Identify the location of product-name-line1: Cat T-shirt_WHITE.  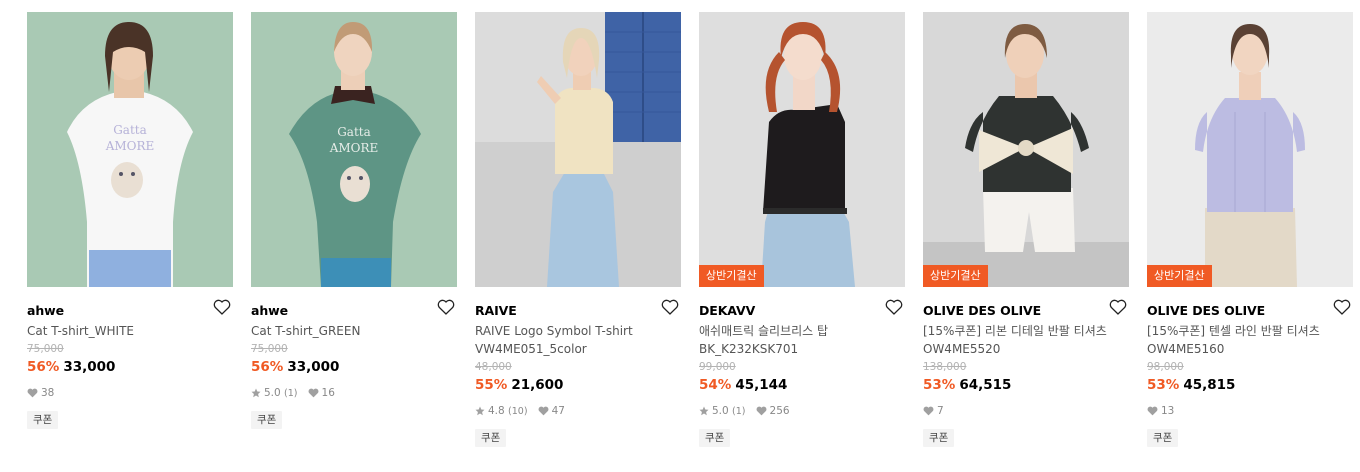
(80, 331).